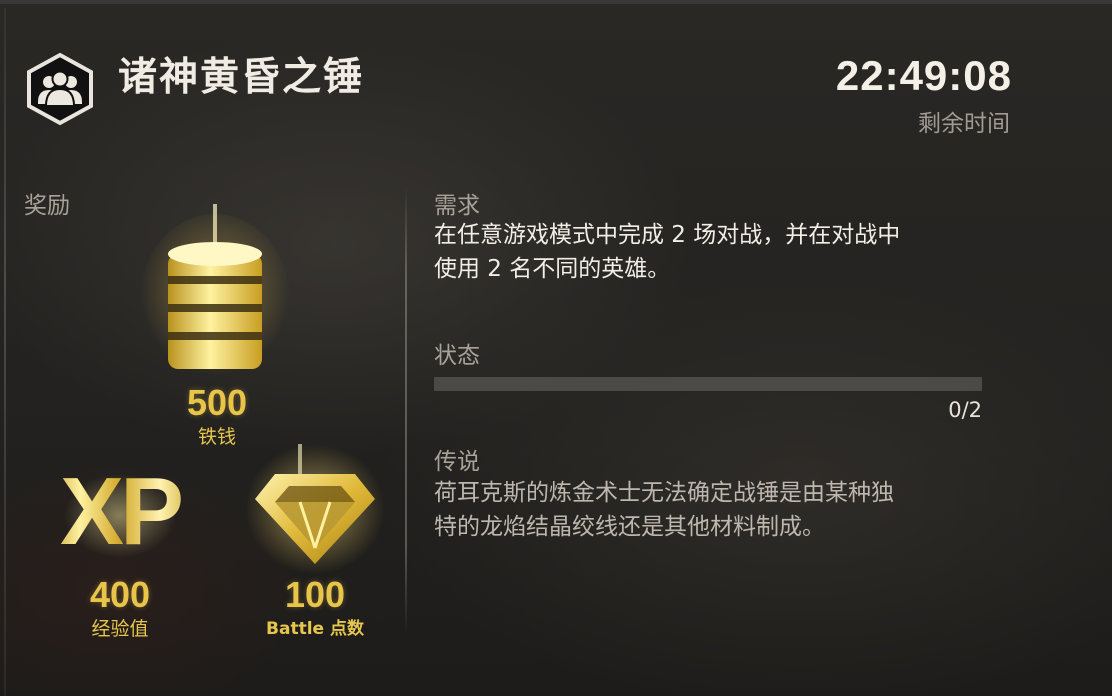  I want to click on requirement-line-2: 使用 2 名不同的英雄。, so click(552, 269).